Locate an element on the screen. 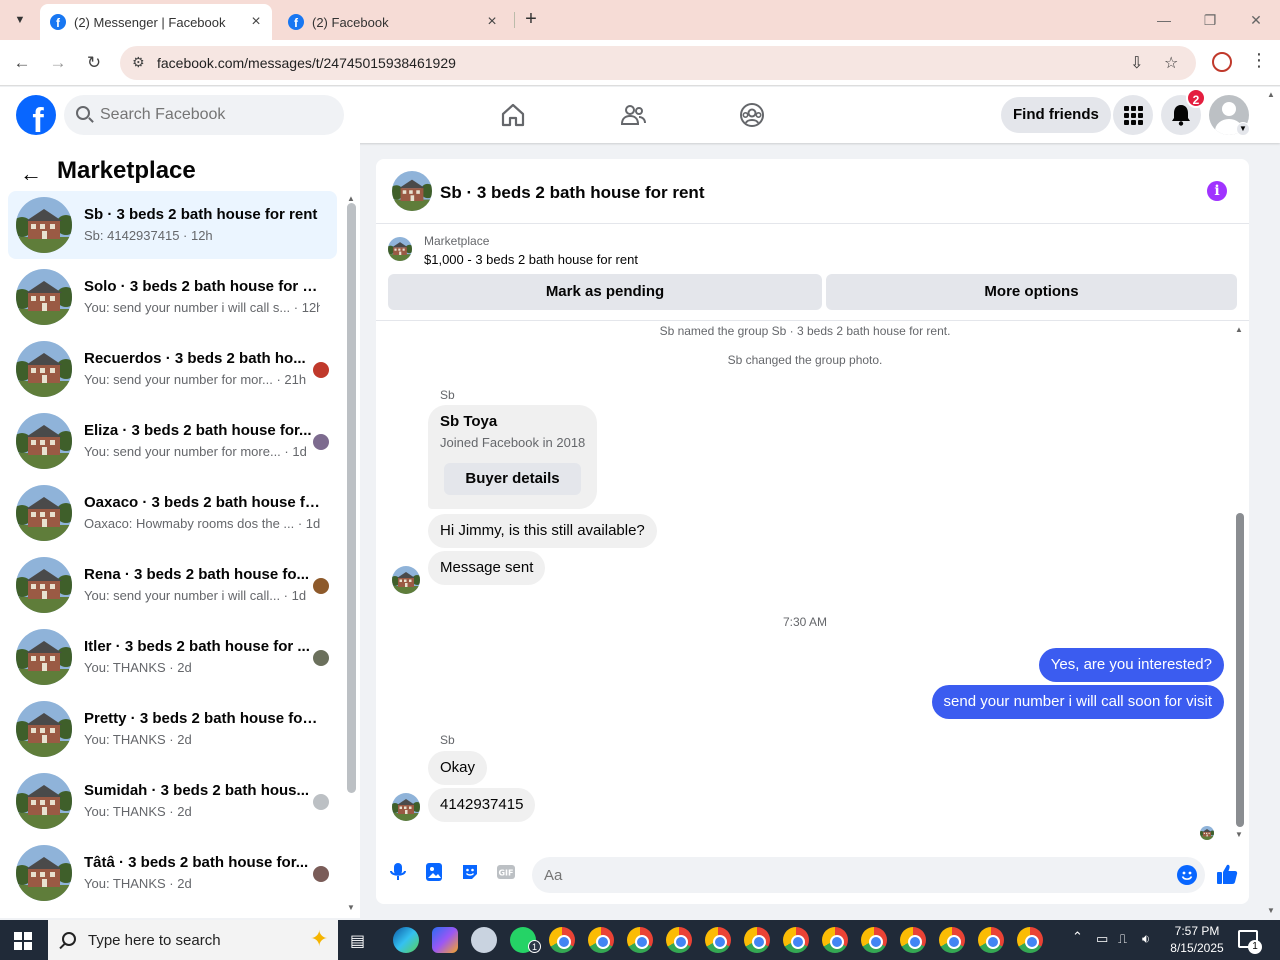 The image size is (1280, 960). gif-icon: GIF is located at coordinates (506, 872).